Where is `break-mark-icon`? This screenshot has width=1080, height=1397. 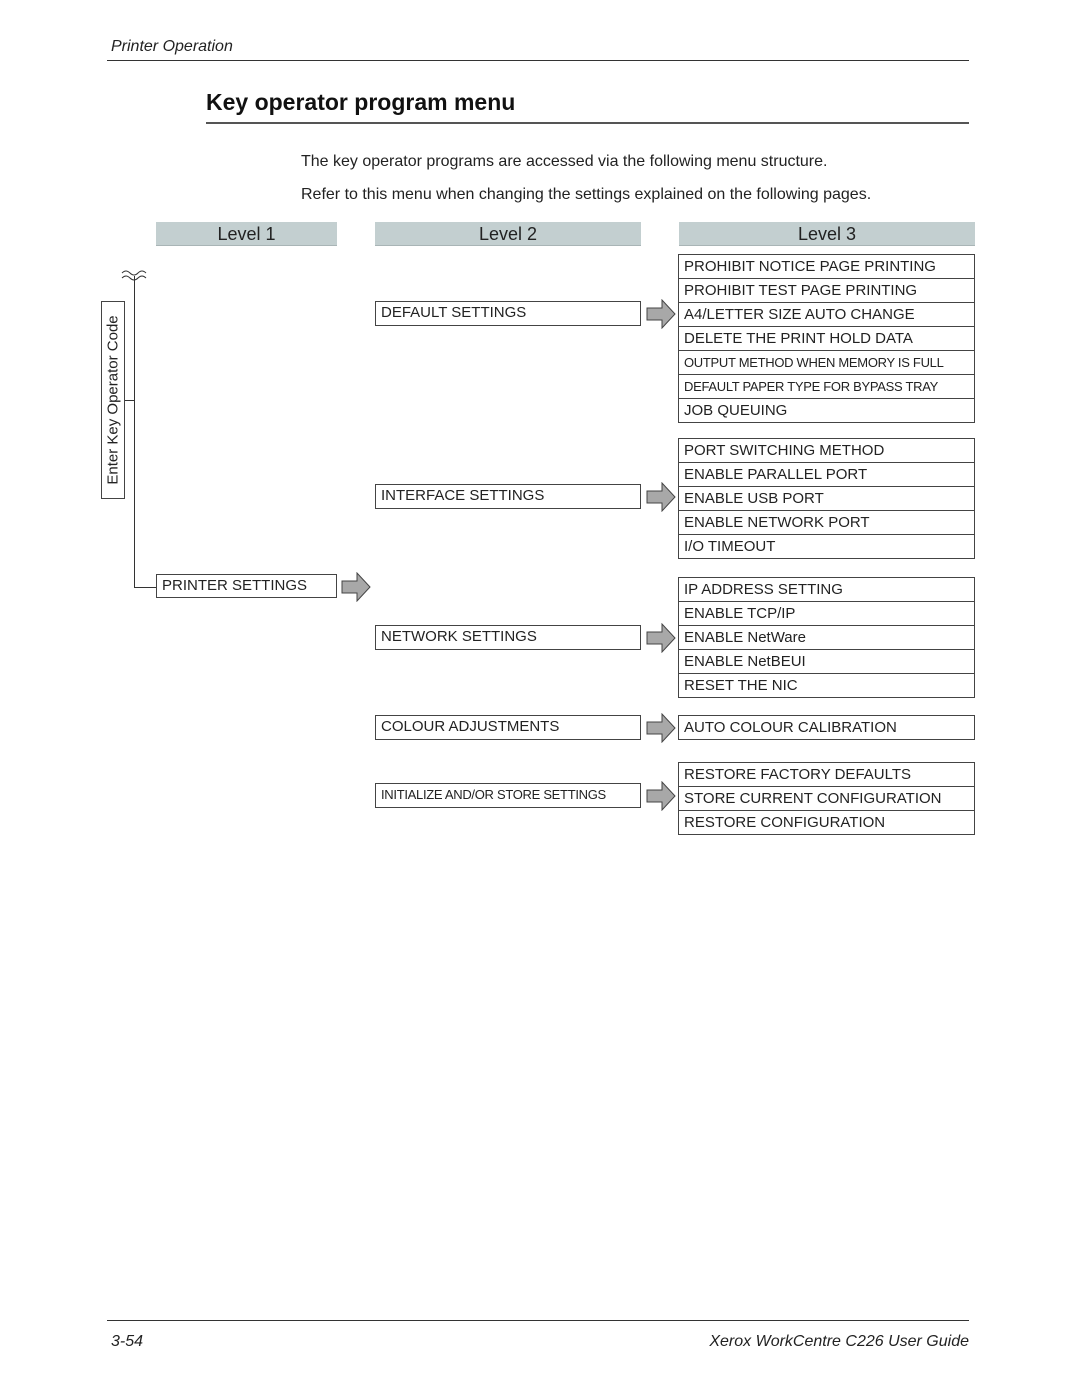
break-mark-icon is located at coordinates (134, 275).